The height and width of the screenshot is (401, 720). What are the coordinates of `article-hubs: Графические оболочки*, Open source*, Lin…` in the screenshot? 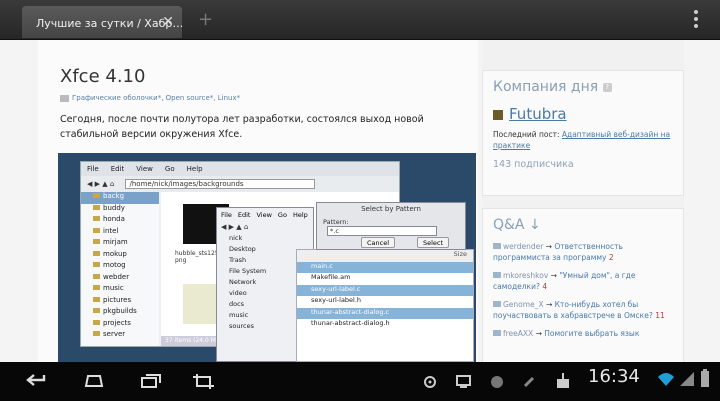 It's located at (150, 98).